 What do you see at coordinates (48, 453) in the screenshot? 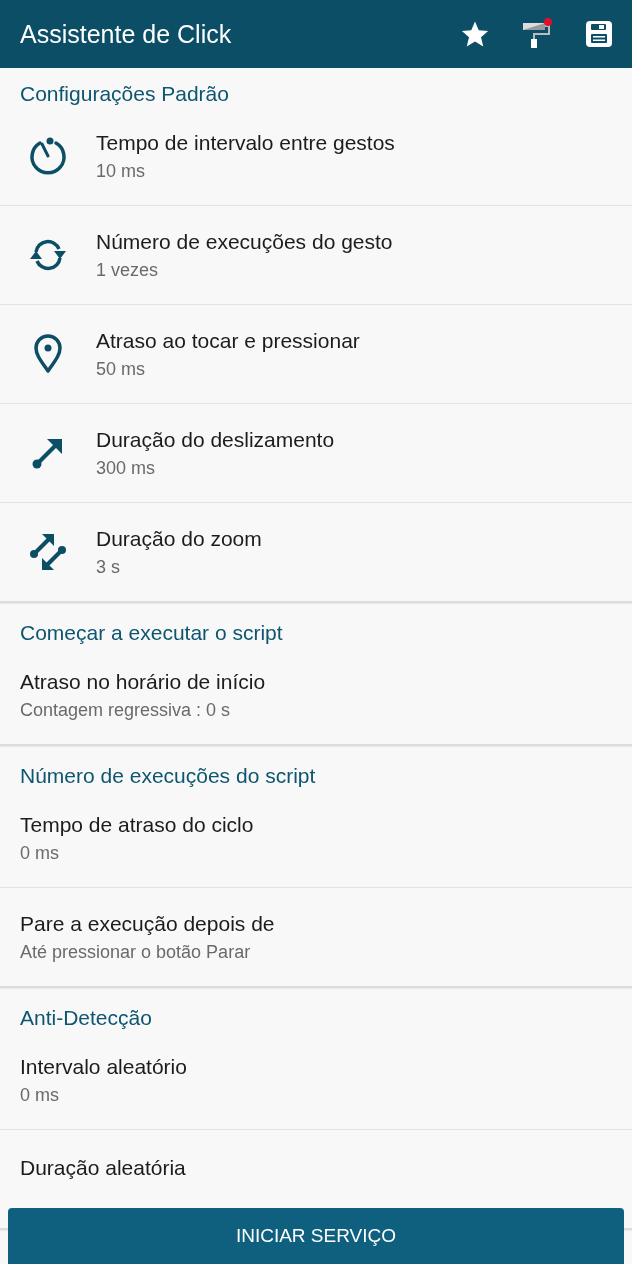
I see `swipe-arrow-icon` at bounding box center [48, 453].